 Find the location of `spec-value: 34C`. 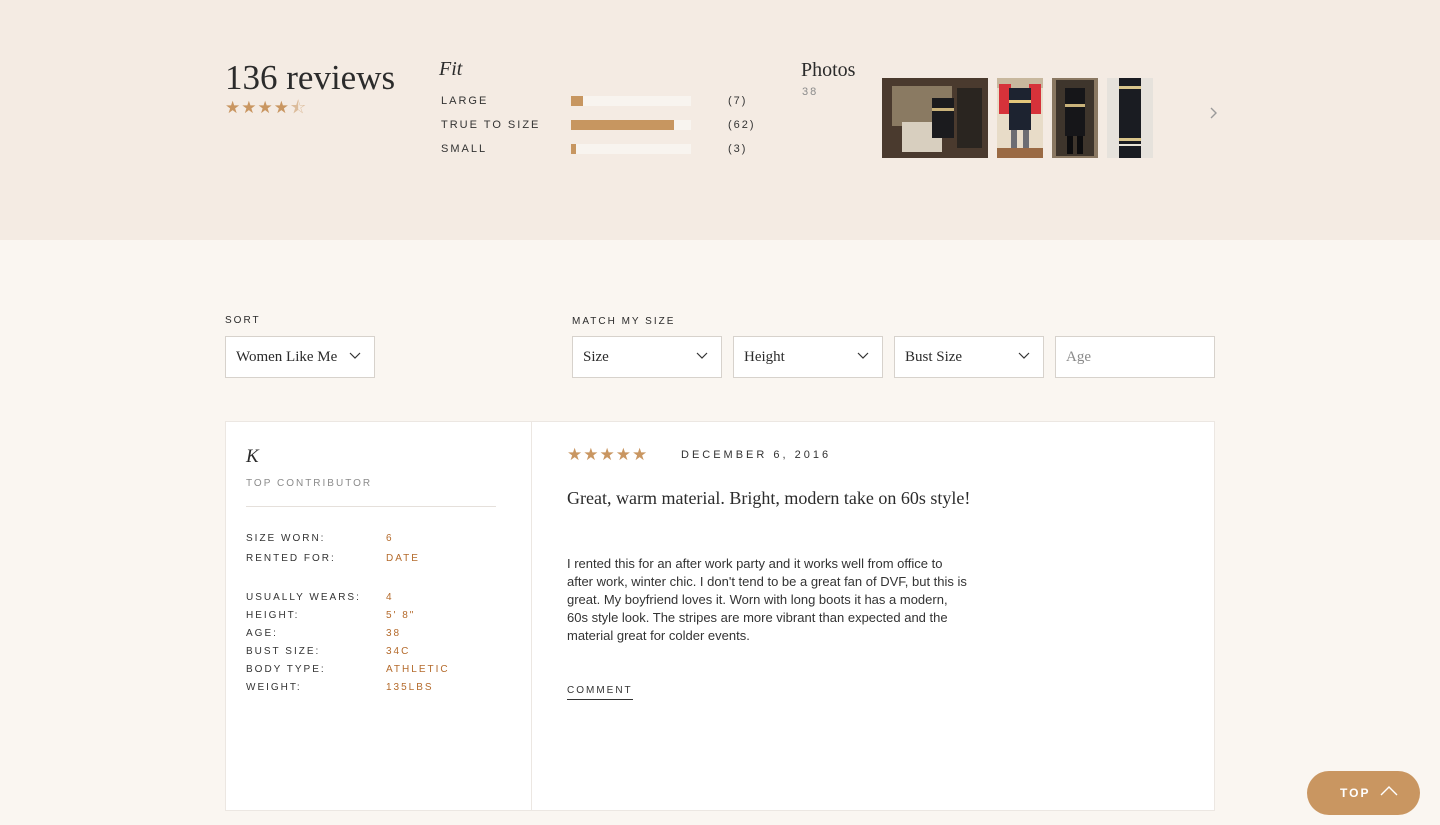

spec-value: 34C is located at coordinates (398, 651).